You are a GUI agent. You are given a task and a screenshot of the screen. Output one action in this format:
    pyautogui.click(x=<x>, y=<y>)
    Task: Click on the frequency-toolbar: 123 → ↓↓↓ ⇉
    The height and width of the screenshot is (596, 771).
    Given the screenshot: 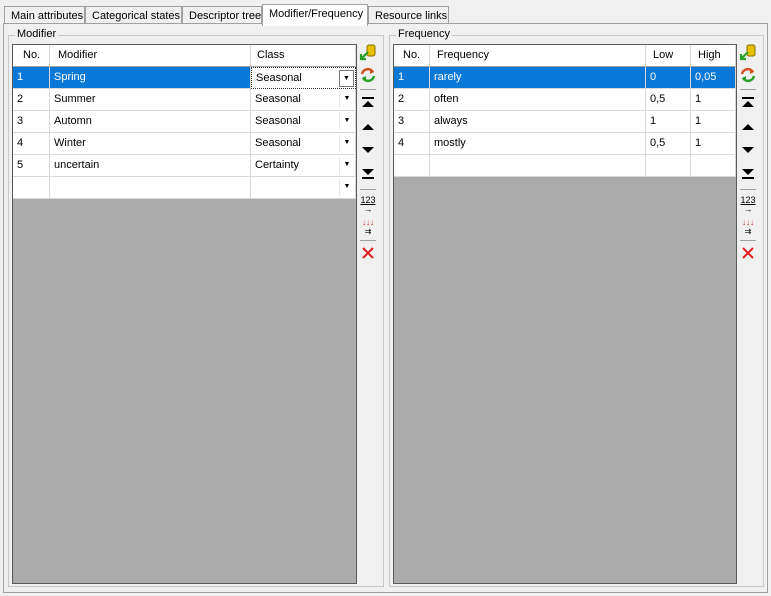 What is the action you would take?
    pyautogui.click(x=748, y=159)
    